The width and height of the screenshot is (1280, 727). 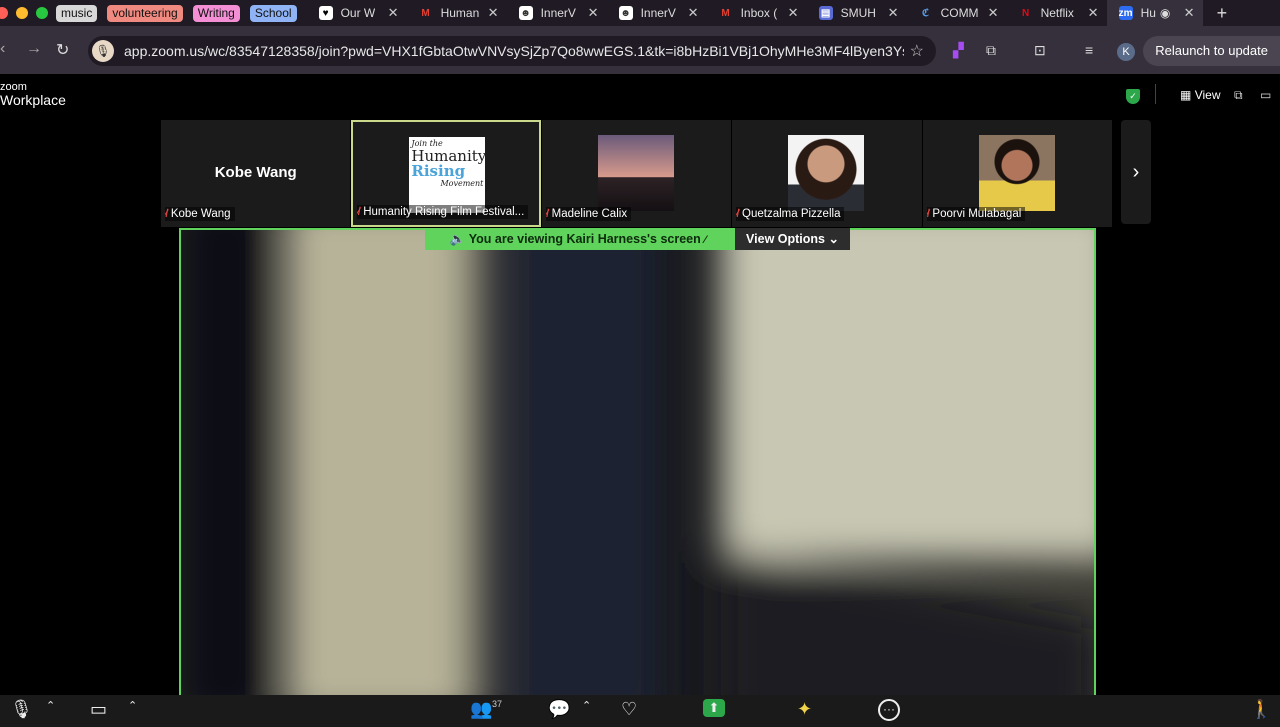 I want to click on browser-tab: N Netflix ✕, so click(x=1057, y=13).